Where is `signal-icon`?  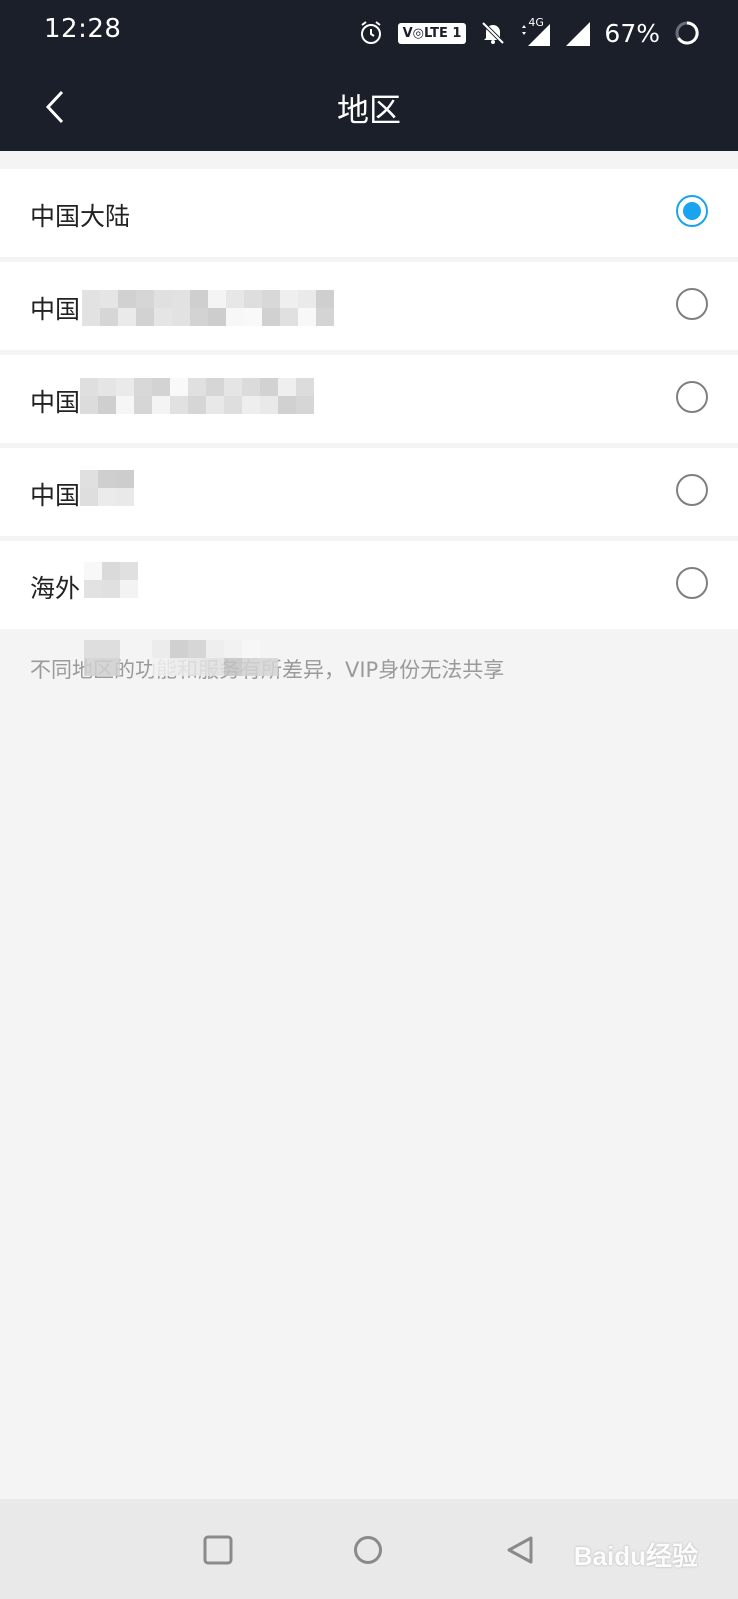
signal-icon is located at coordinates (578, 34).